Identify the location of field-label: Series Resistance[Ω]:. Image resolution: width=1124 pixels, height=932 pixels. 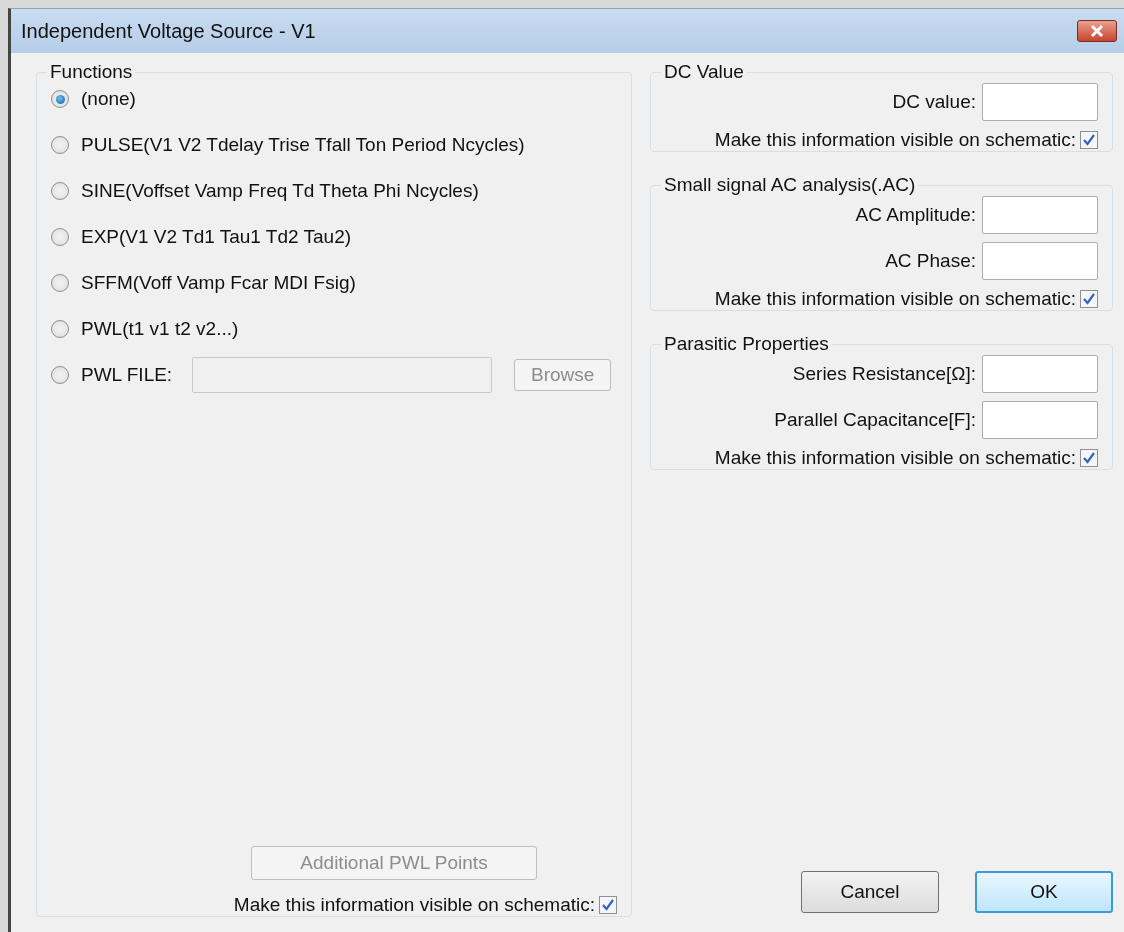
(884, 374).